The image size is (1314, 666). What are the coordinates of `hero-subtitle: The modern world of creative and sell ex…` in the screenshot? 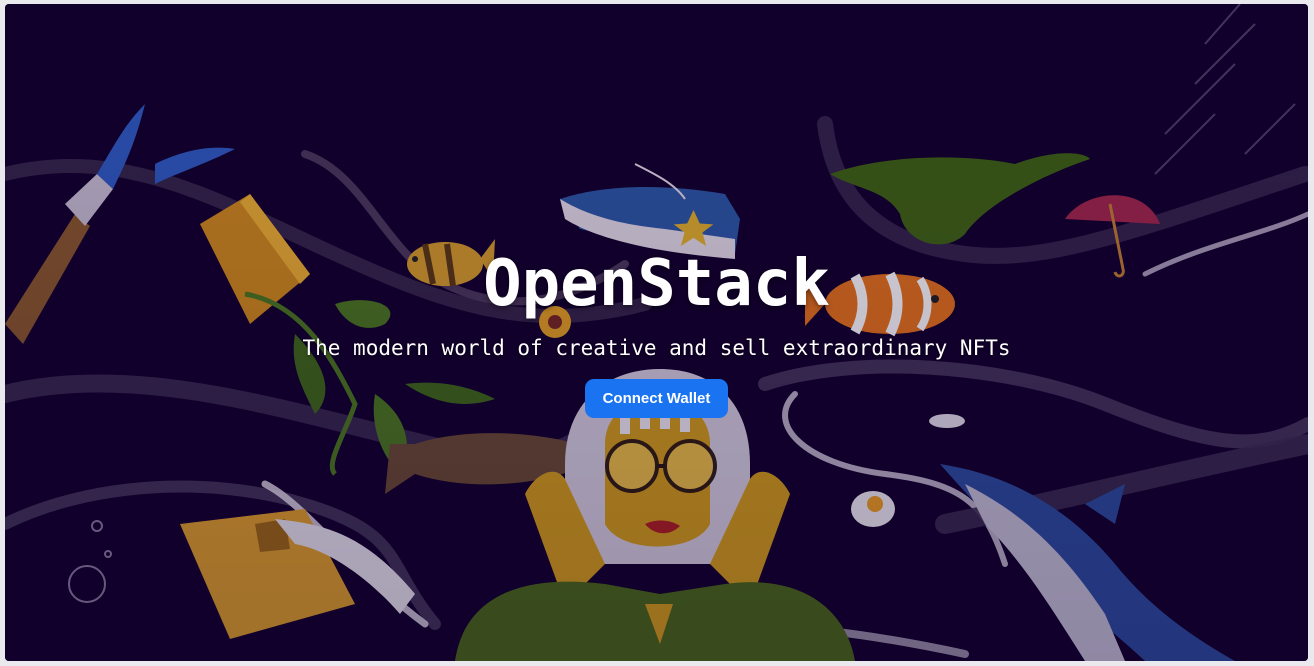 It's located at (656, 348).